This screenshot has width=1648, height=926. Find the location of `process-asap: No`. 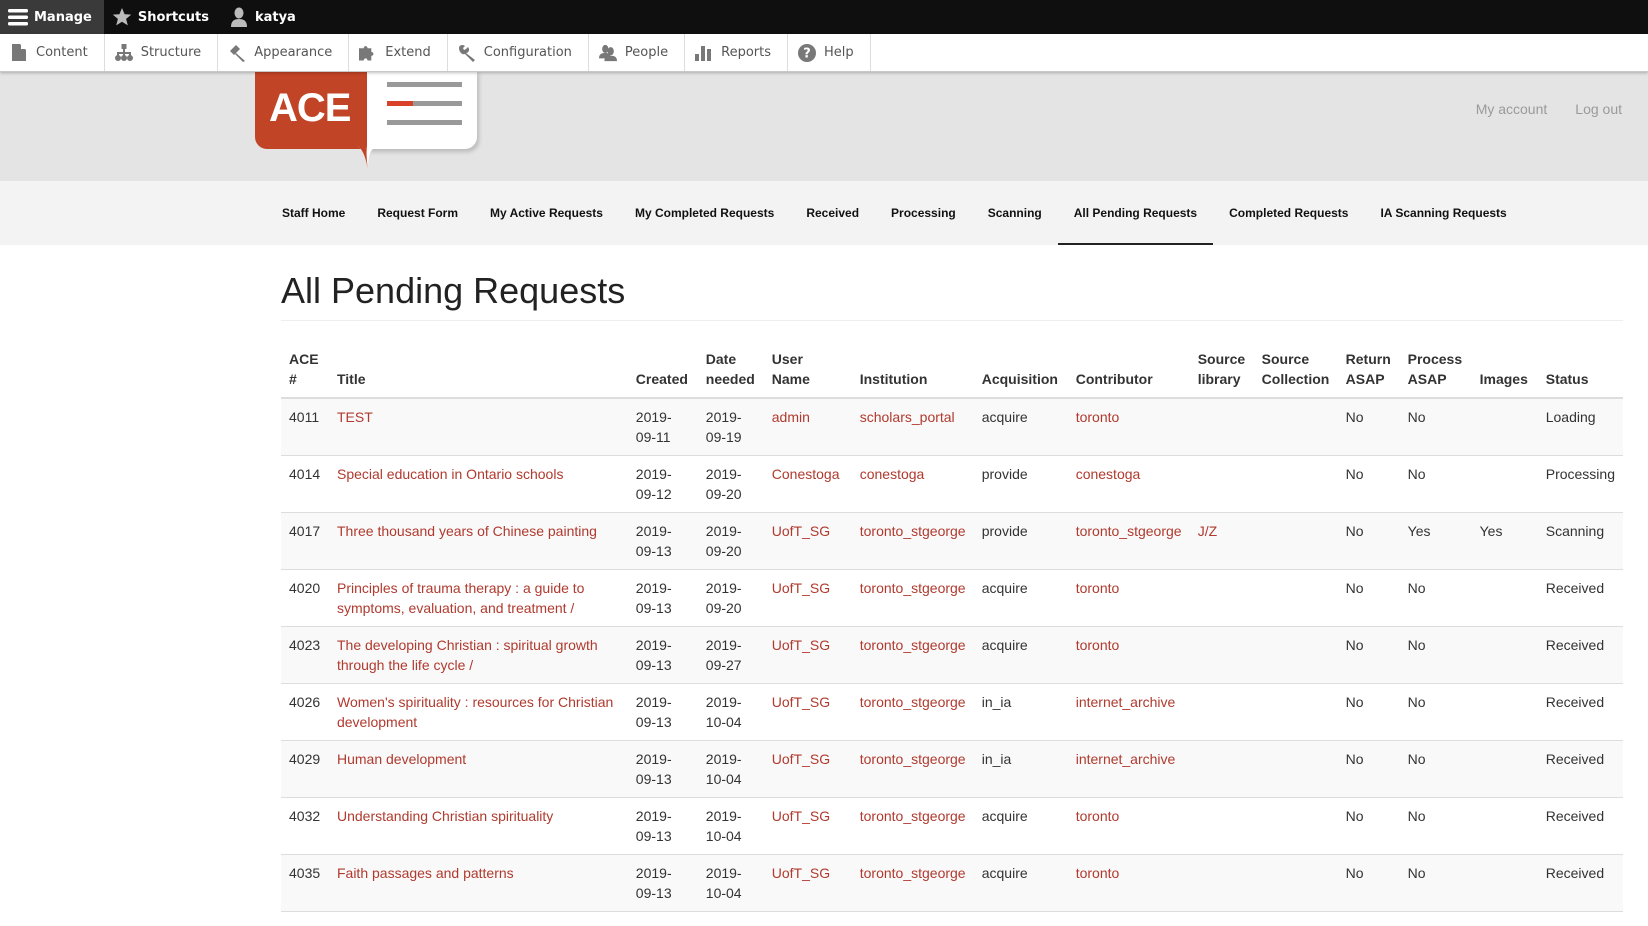

process-asap: No is located at coordinates (1435, 826).